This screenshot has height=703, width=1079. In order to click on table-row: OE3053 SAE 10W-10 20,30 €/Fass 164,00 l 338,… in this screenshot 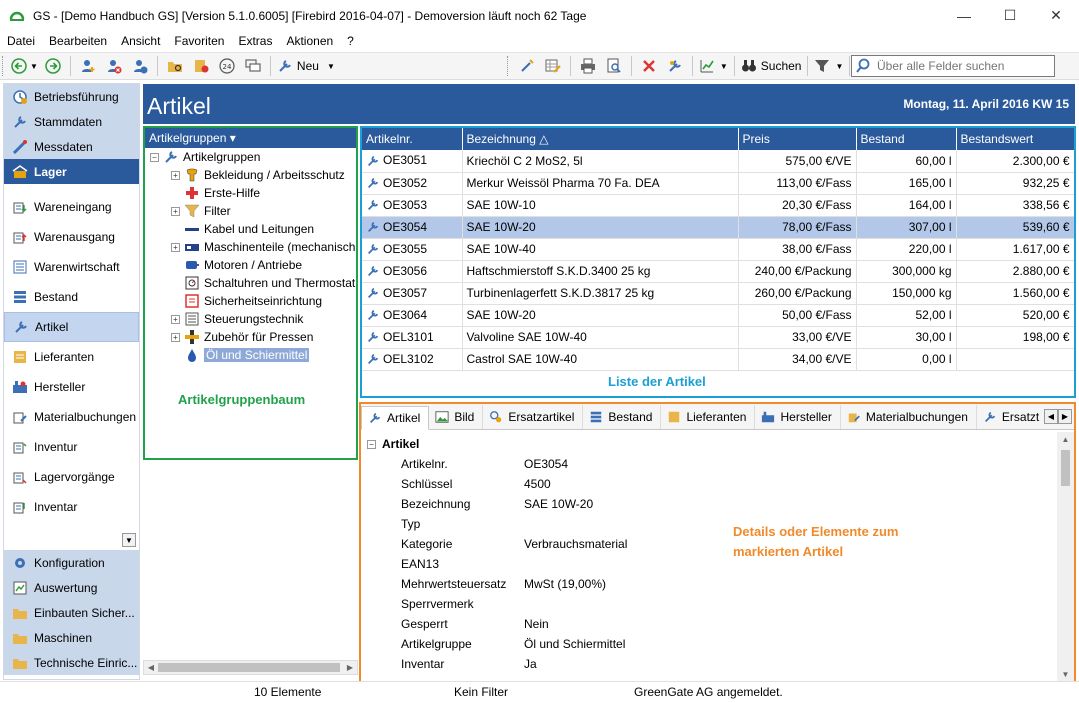, I will do `click(718, 205)`.